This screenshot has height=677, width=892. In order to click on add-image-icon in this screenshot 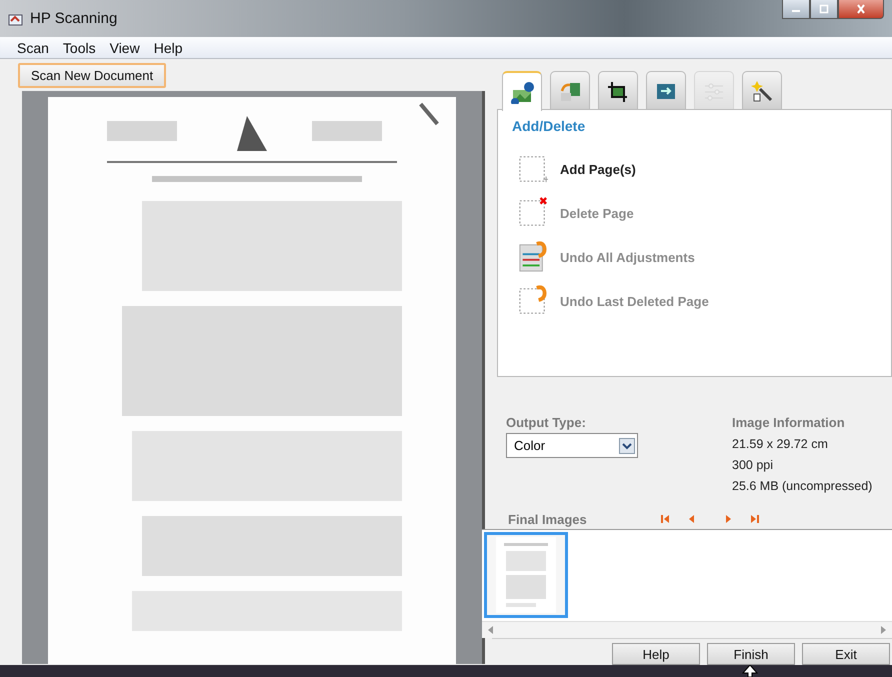, I will do `click(522, 92)`.